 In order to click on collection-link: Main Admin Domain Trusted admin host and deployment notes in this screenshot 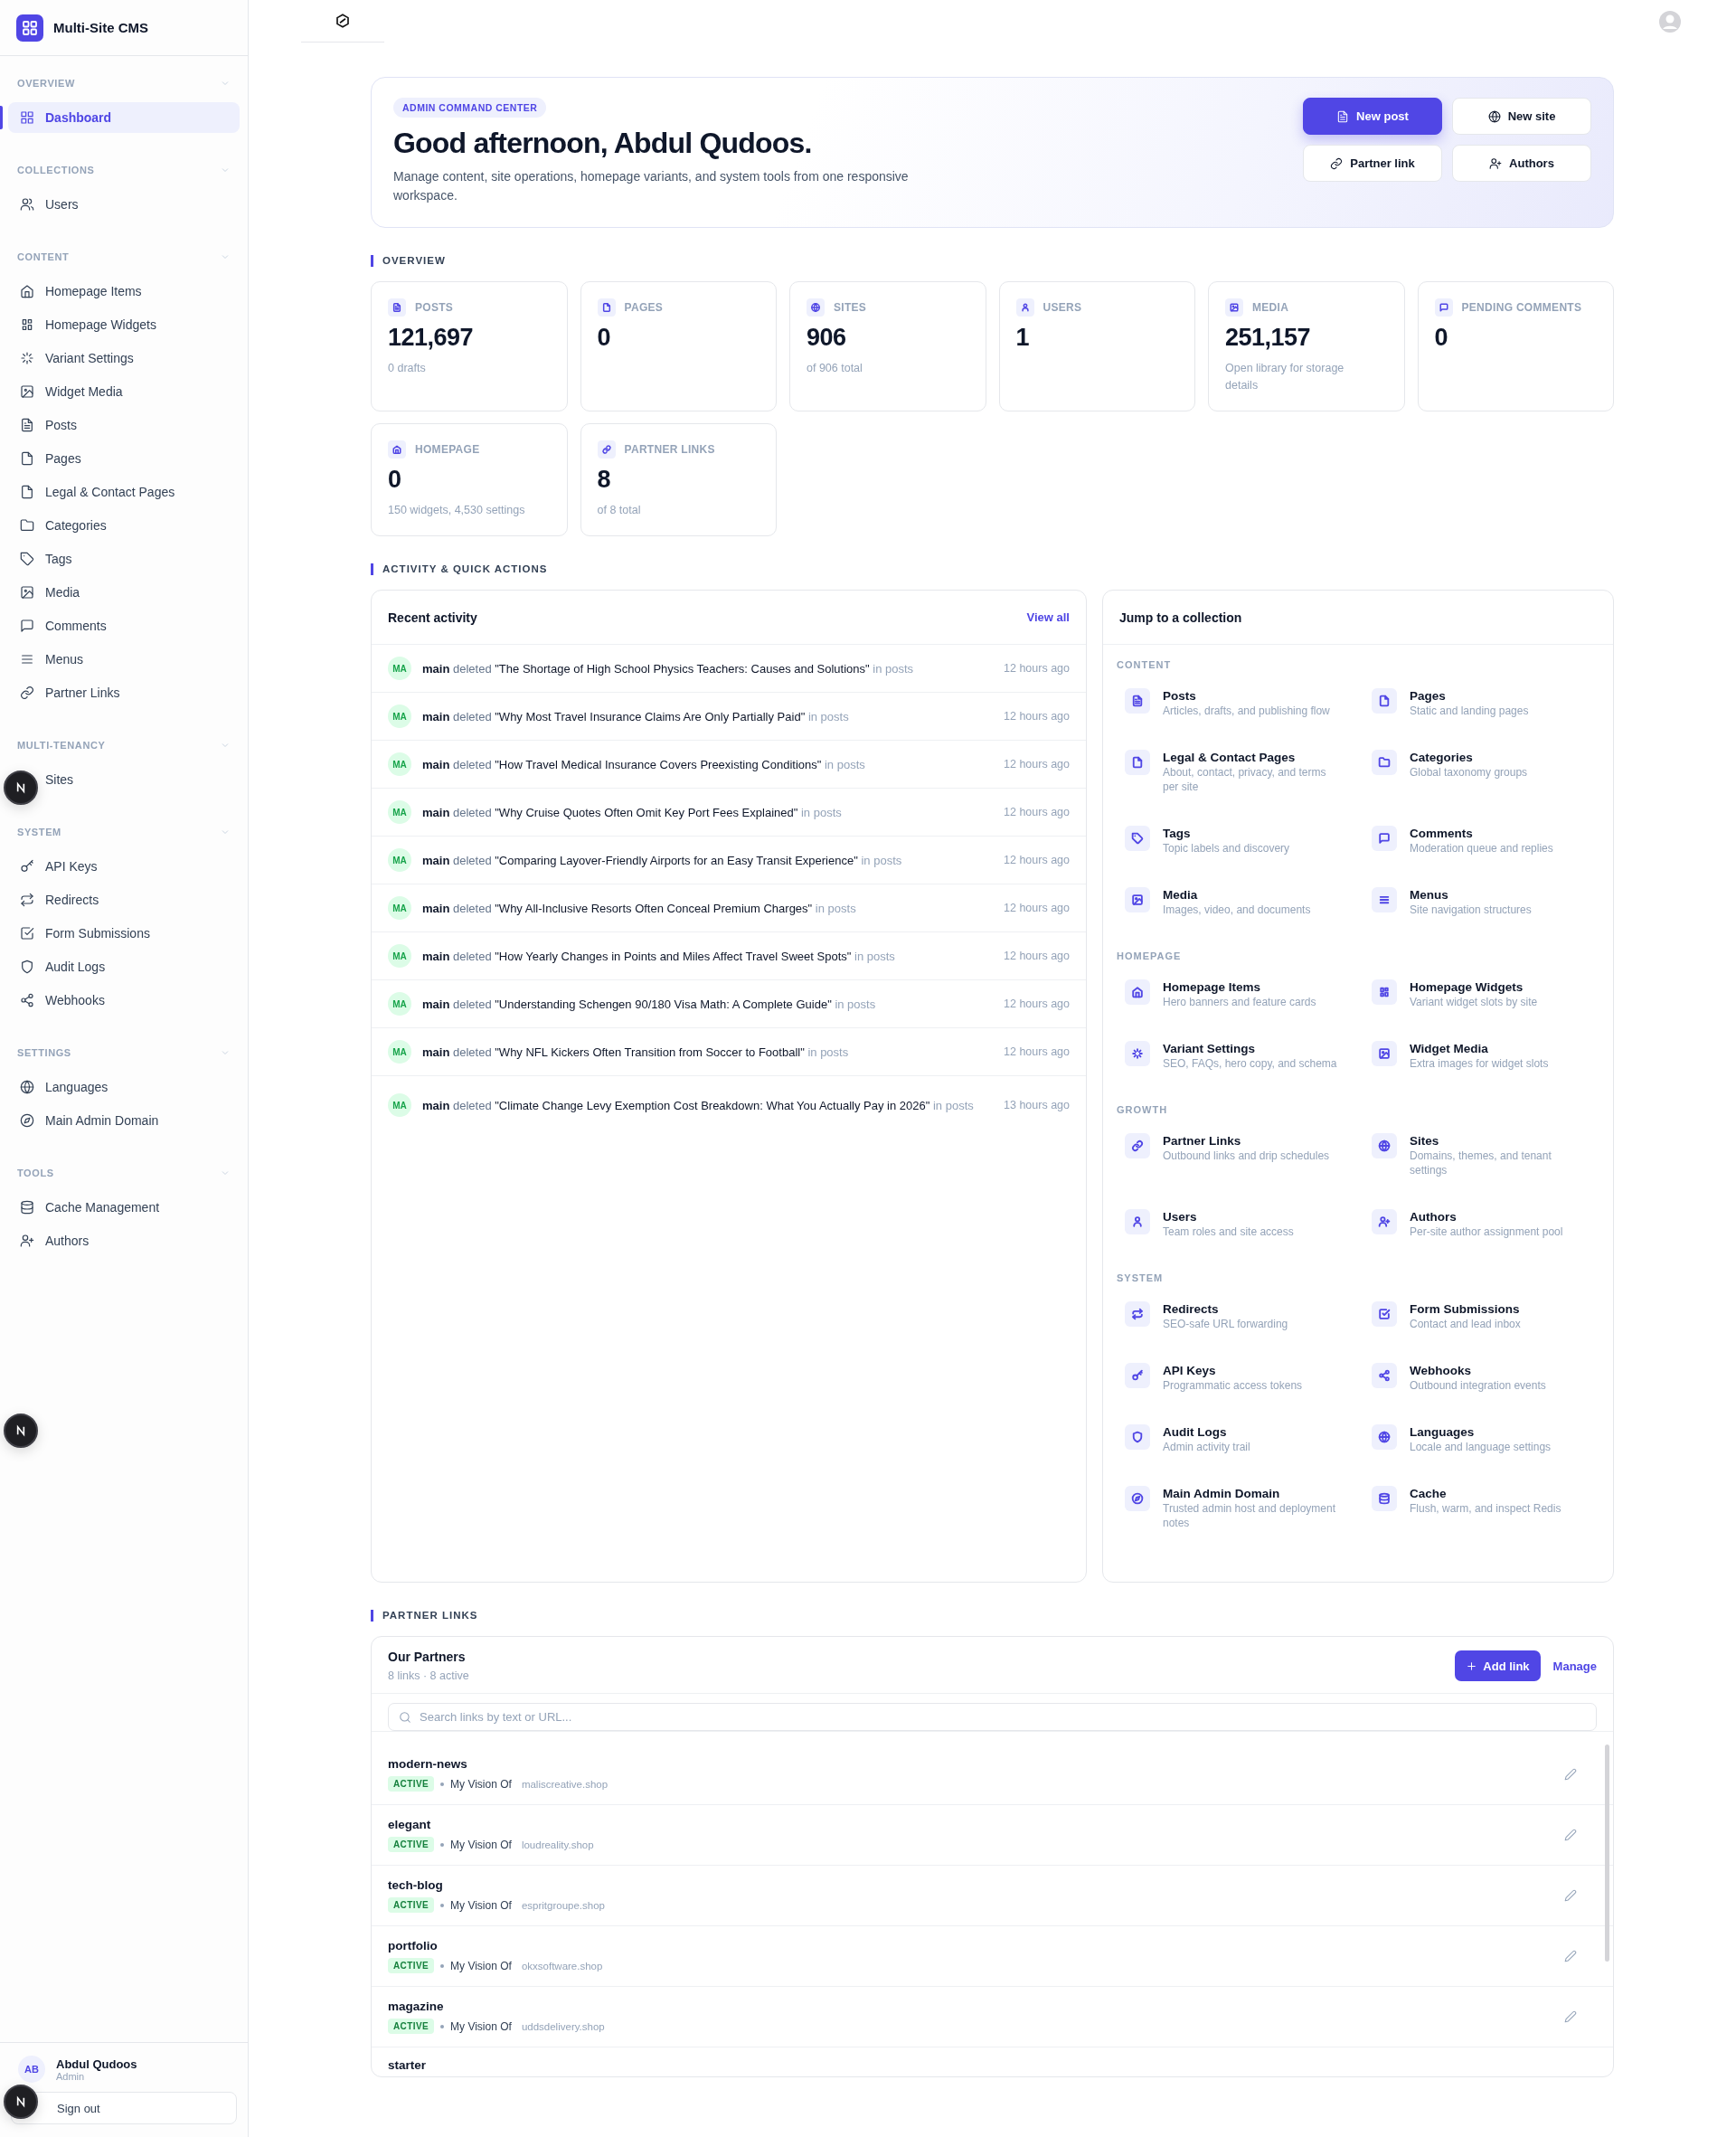, I will do `click(1235, 1515)`.